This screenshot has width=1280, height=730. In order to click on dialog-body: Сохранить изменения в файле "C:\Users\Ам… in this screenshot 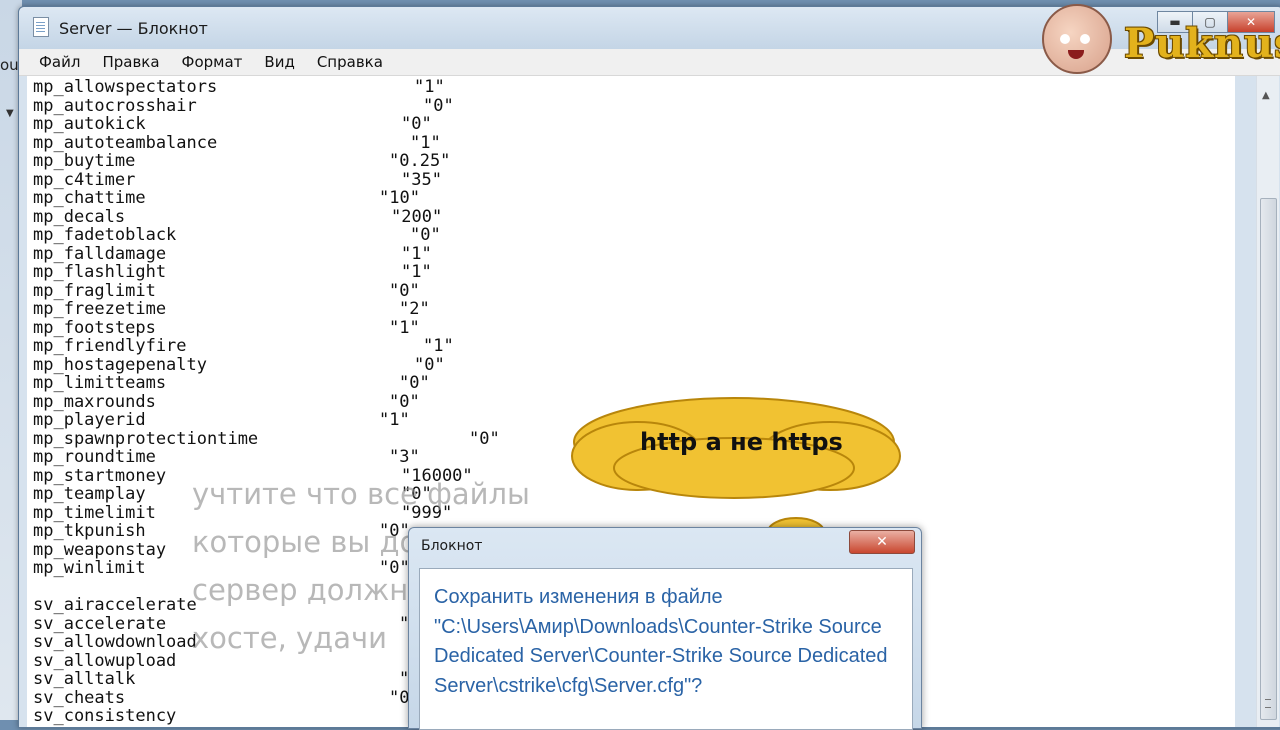, I will do `click(666, 649)`.